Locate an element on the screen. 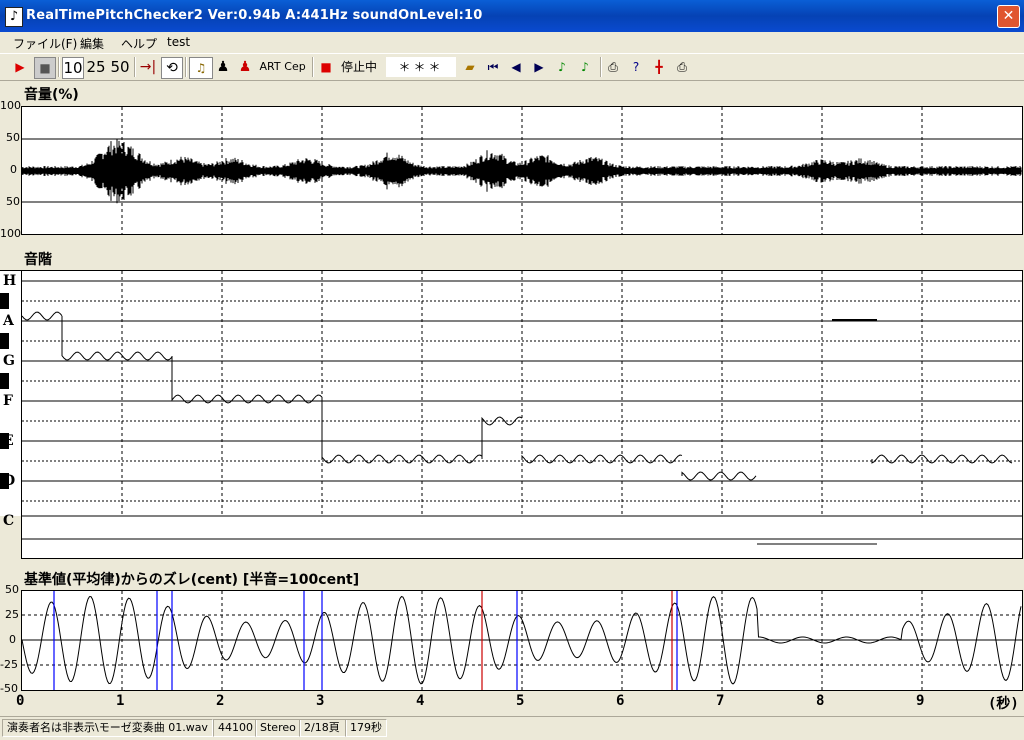  record-icon: ■ is located at coordinates (326, 67).